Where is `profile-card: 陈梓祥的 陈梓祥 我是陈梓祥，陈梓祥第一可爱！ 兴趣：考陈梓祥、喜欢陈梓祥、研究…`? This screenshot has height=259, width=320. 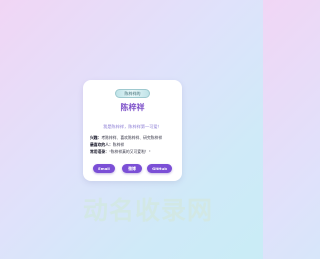 profile-card: 陈梓祥的 陈梓祥 我是陈梓祥，陈梓祥第一可爱！ 兴趣：考陈梓祥、喜欢陈梓祥、研究… is located at coordinates (132, 130).